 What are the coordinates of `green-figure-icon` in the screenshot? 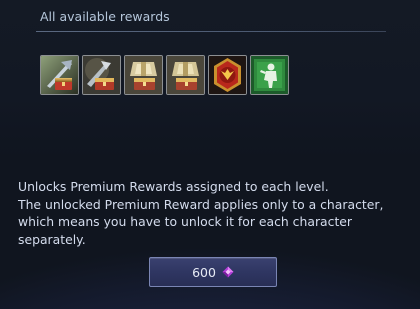 It's located at (269, 75).